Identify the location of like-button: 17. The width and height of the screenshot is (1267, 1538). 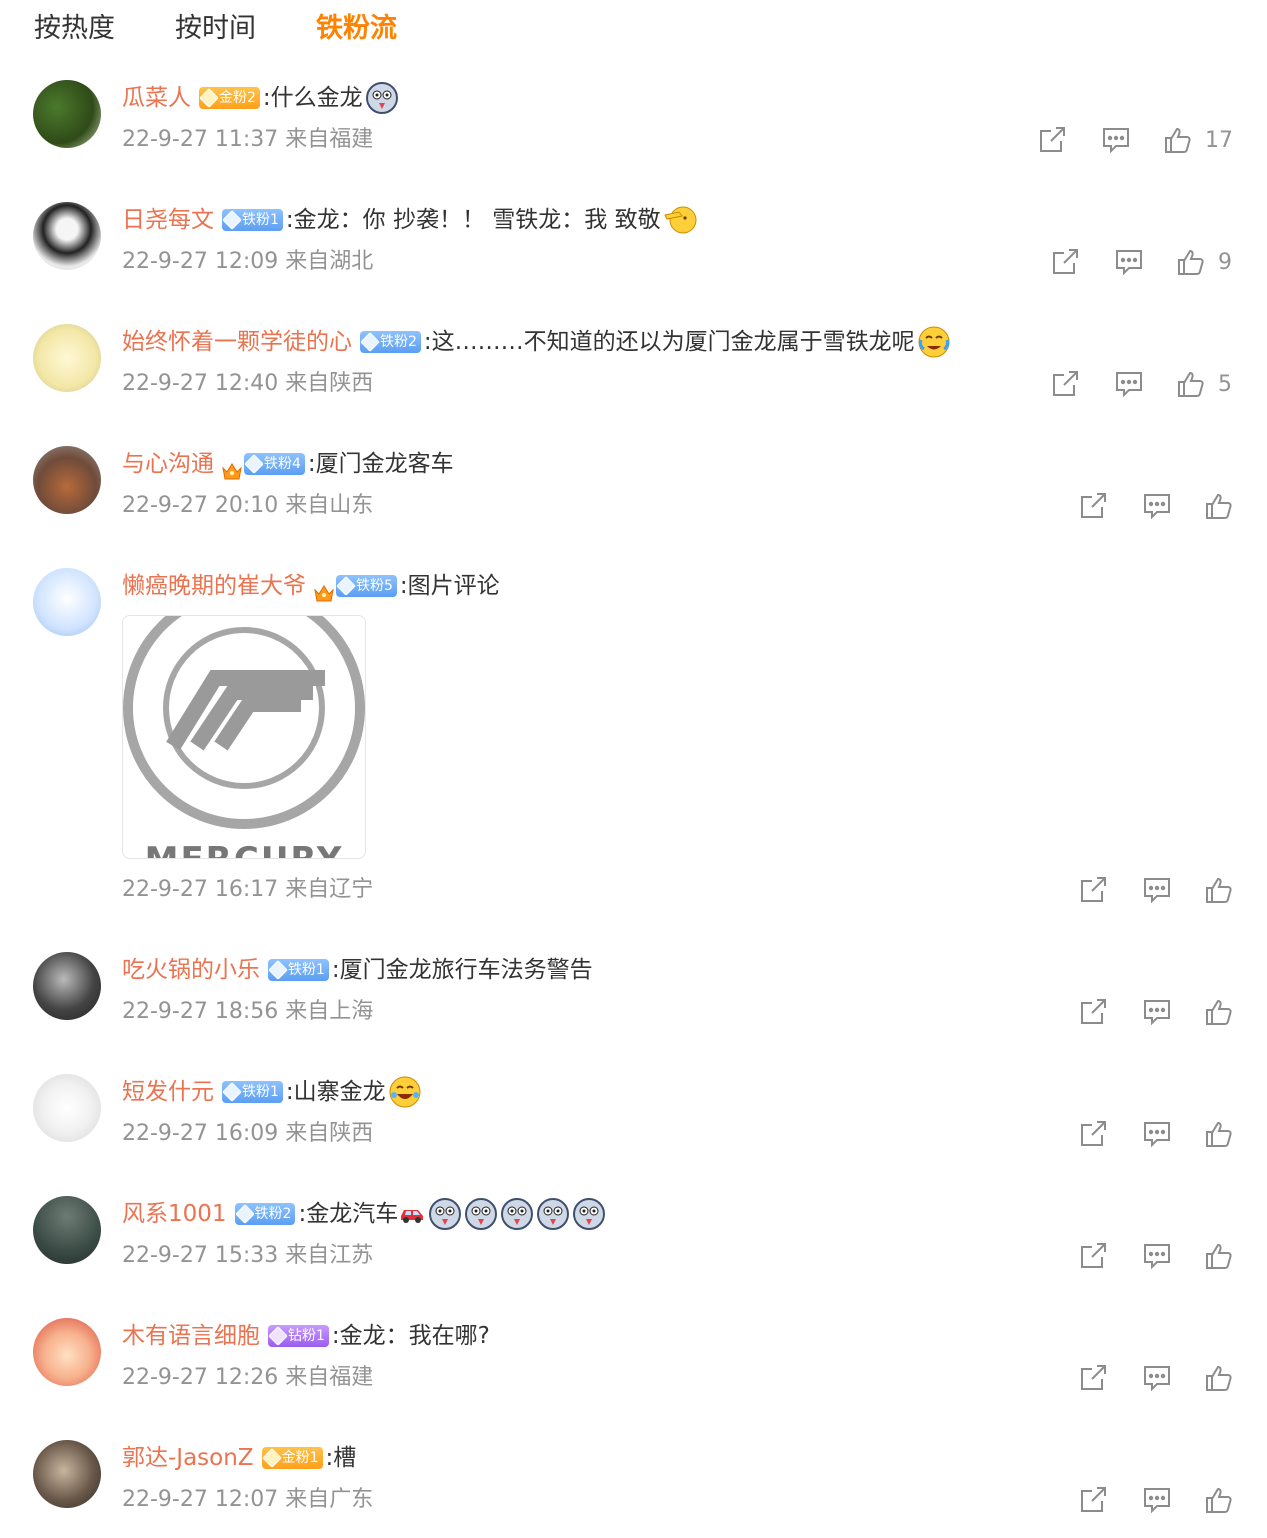
(1198, 140).